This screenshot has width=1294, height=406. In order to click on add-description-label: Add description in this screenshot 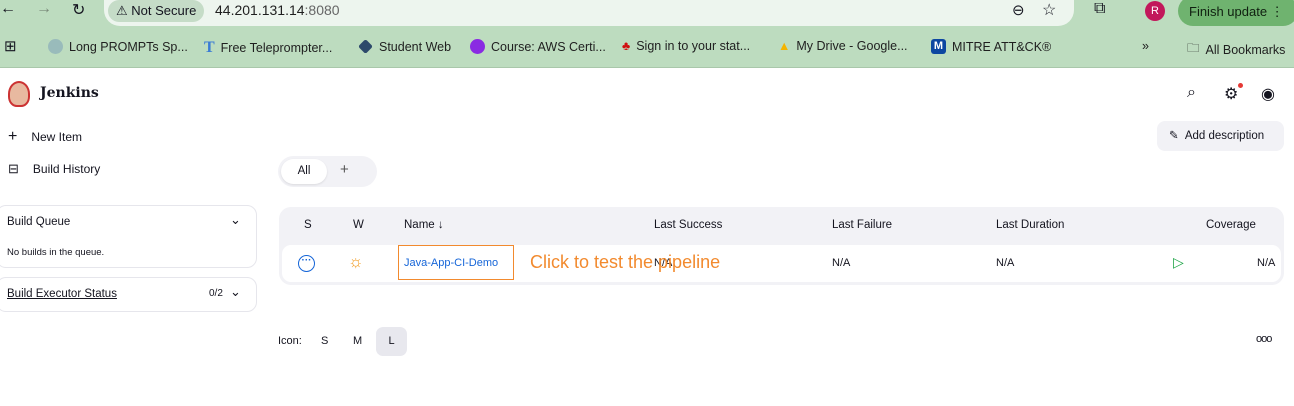, I will do `click(1224, 136)`.